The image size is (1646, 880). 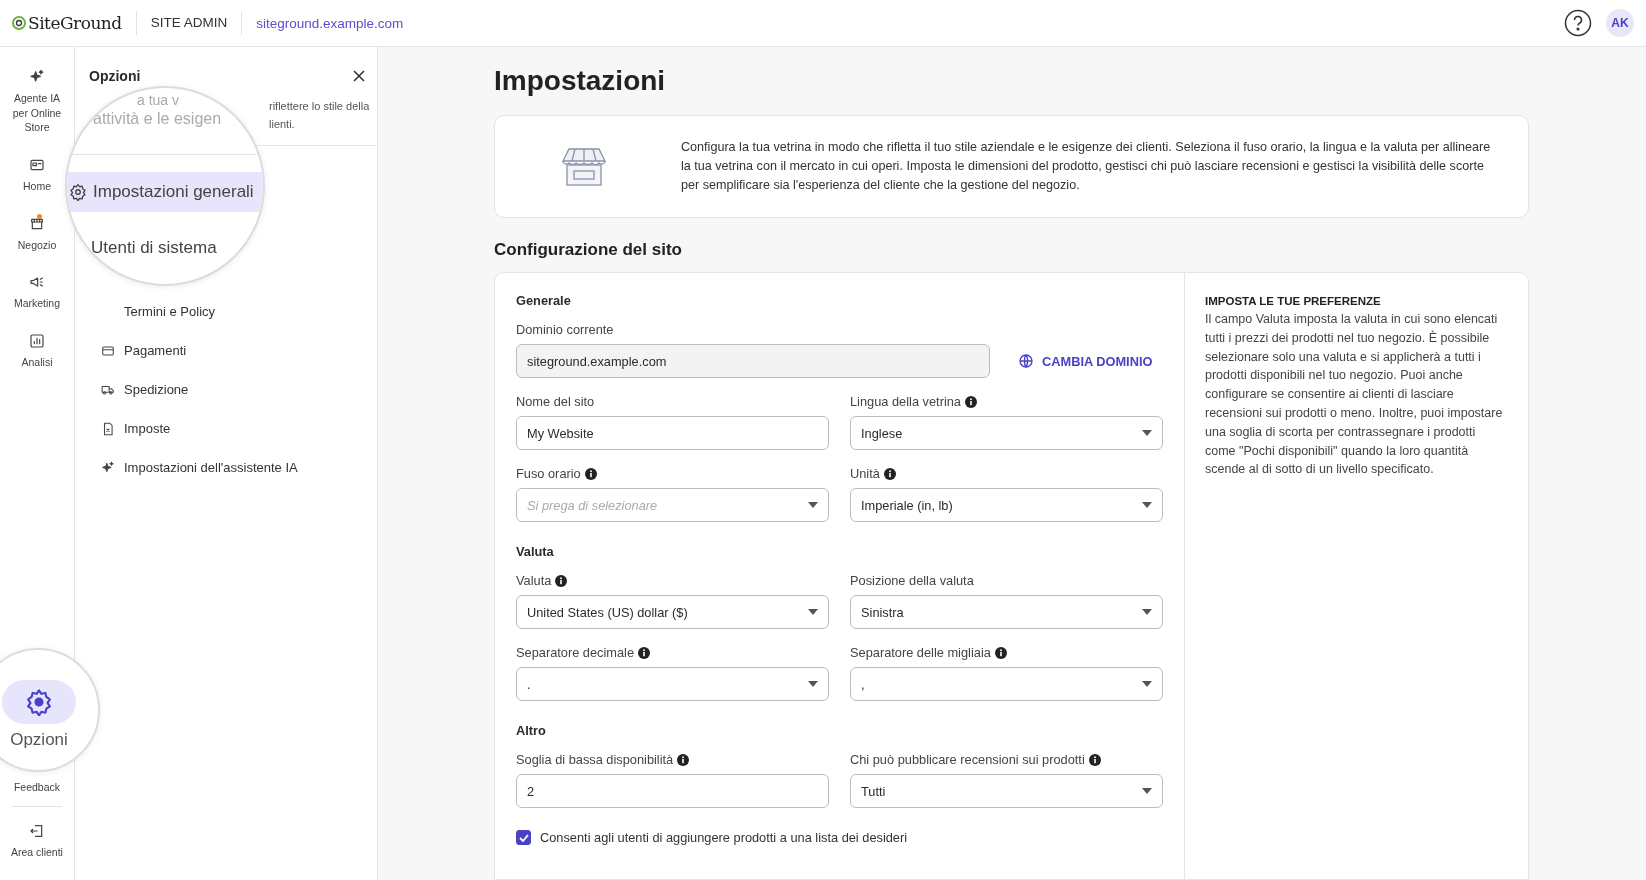 What do you see at coordinates (1354, 395) in the screenshot?
I see `help-text: Il campo Valuta imposta la valuta in cui sono elencati tutti i prezzi dei prodotti nel tuo negozio. È possibile selezionare solo una valuta e si applicherà a tutti i prodotti disponibili nel tuo negozio. Puoi anche configurare se consentire ai clienti di lasciare recensioni sui prodotti o meno. Inoltre, puoi impostare una soglia di scorta per contrassegnare i prodotti come "Pochi disponibili" quando la loro quantità scende al di sotto di un livello specificato.` at bounding box center [1354, 395].